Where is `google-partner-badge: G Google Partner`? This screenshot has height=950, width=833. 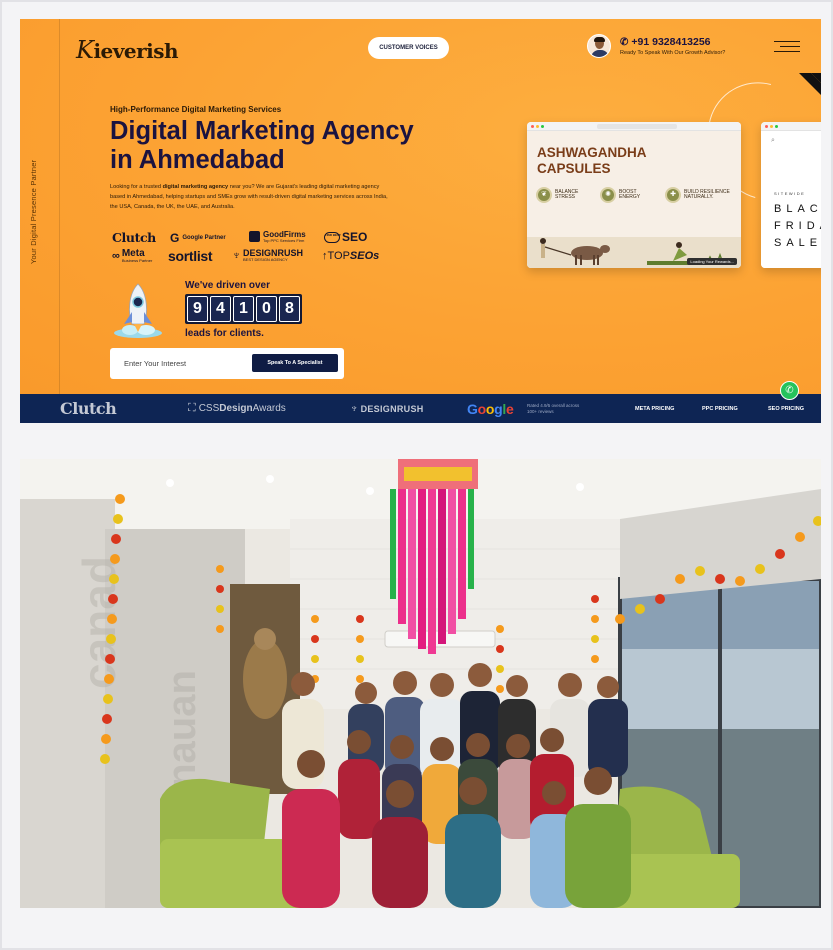 google-partner-badge: G Google Partner is located at coordinates (198, 238).